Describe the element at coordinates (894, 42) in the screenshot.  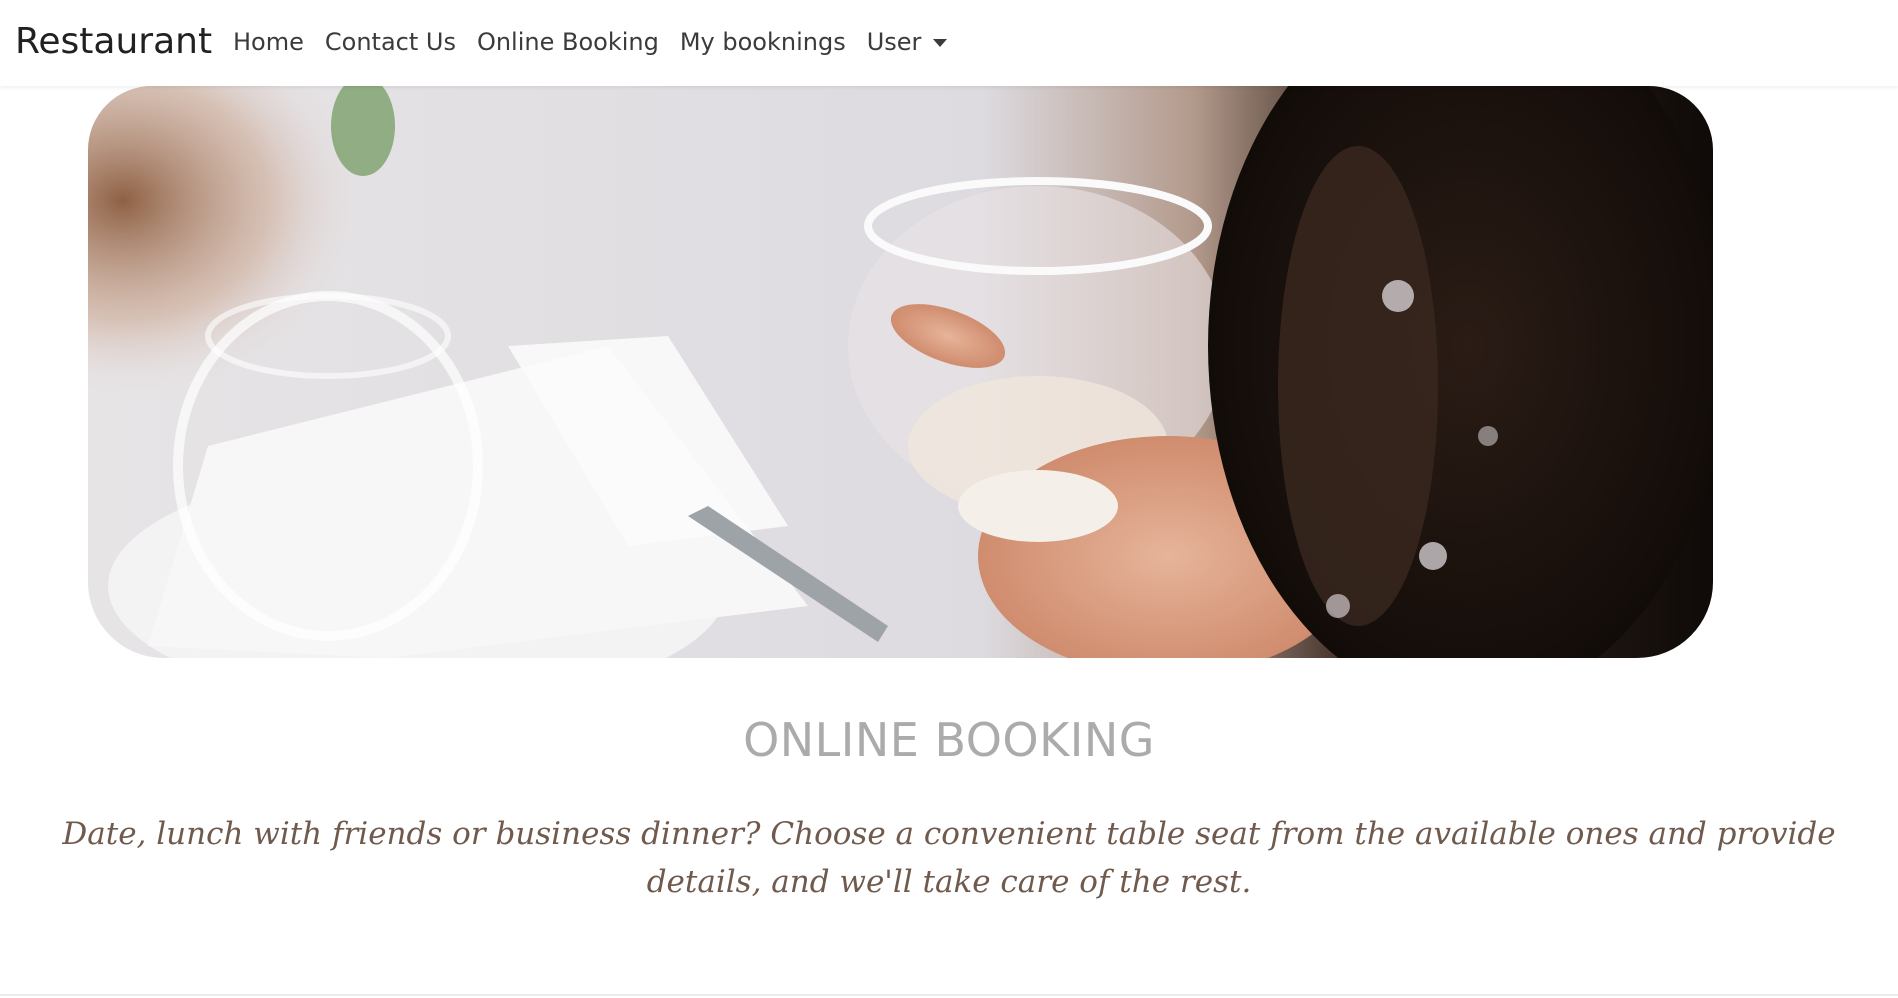
I see `user-dropdown-label: User` at that location.